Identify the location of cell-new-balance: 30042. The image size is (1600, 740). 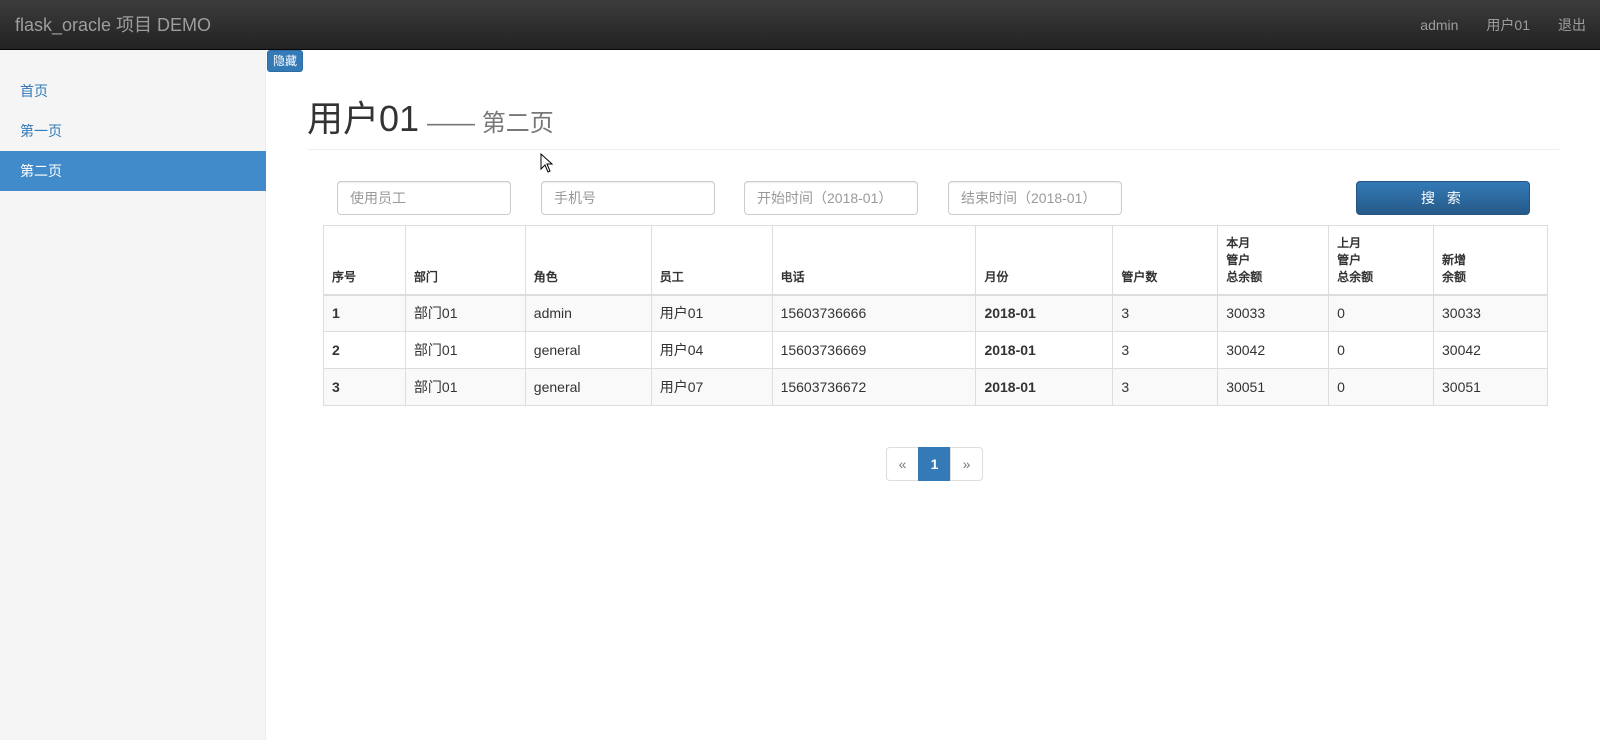
(1490, 350).